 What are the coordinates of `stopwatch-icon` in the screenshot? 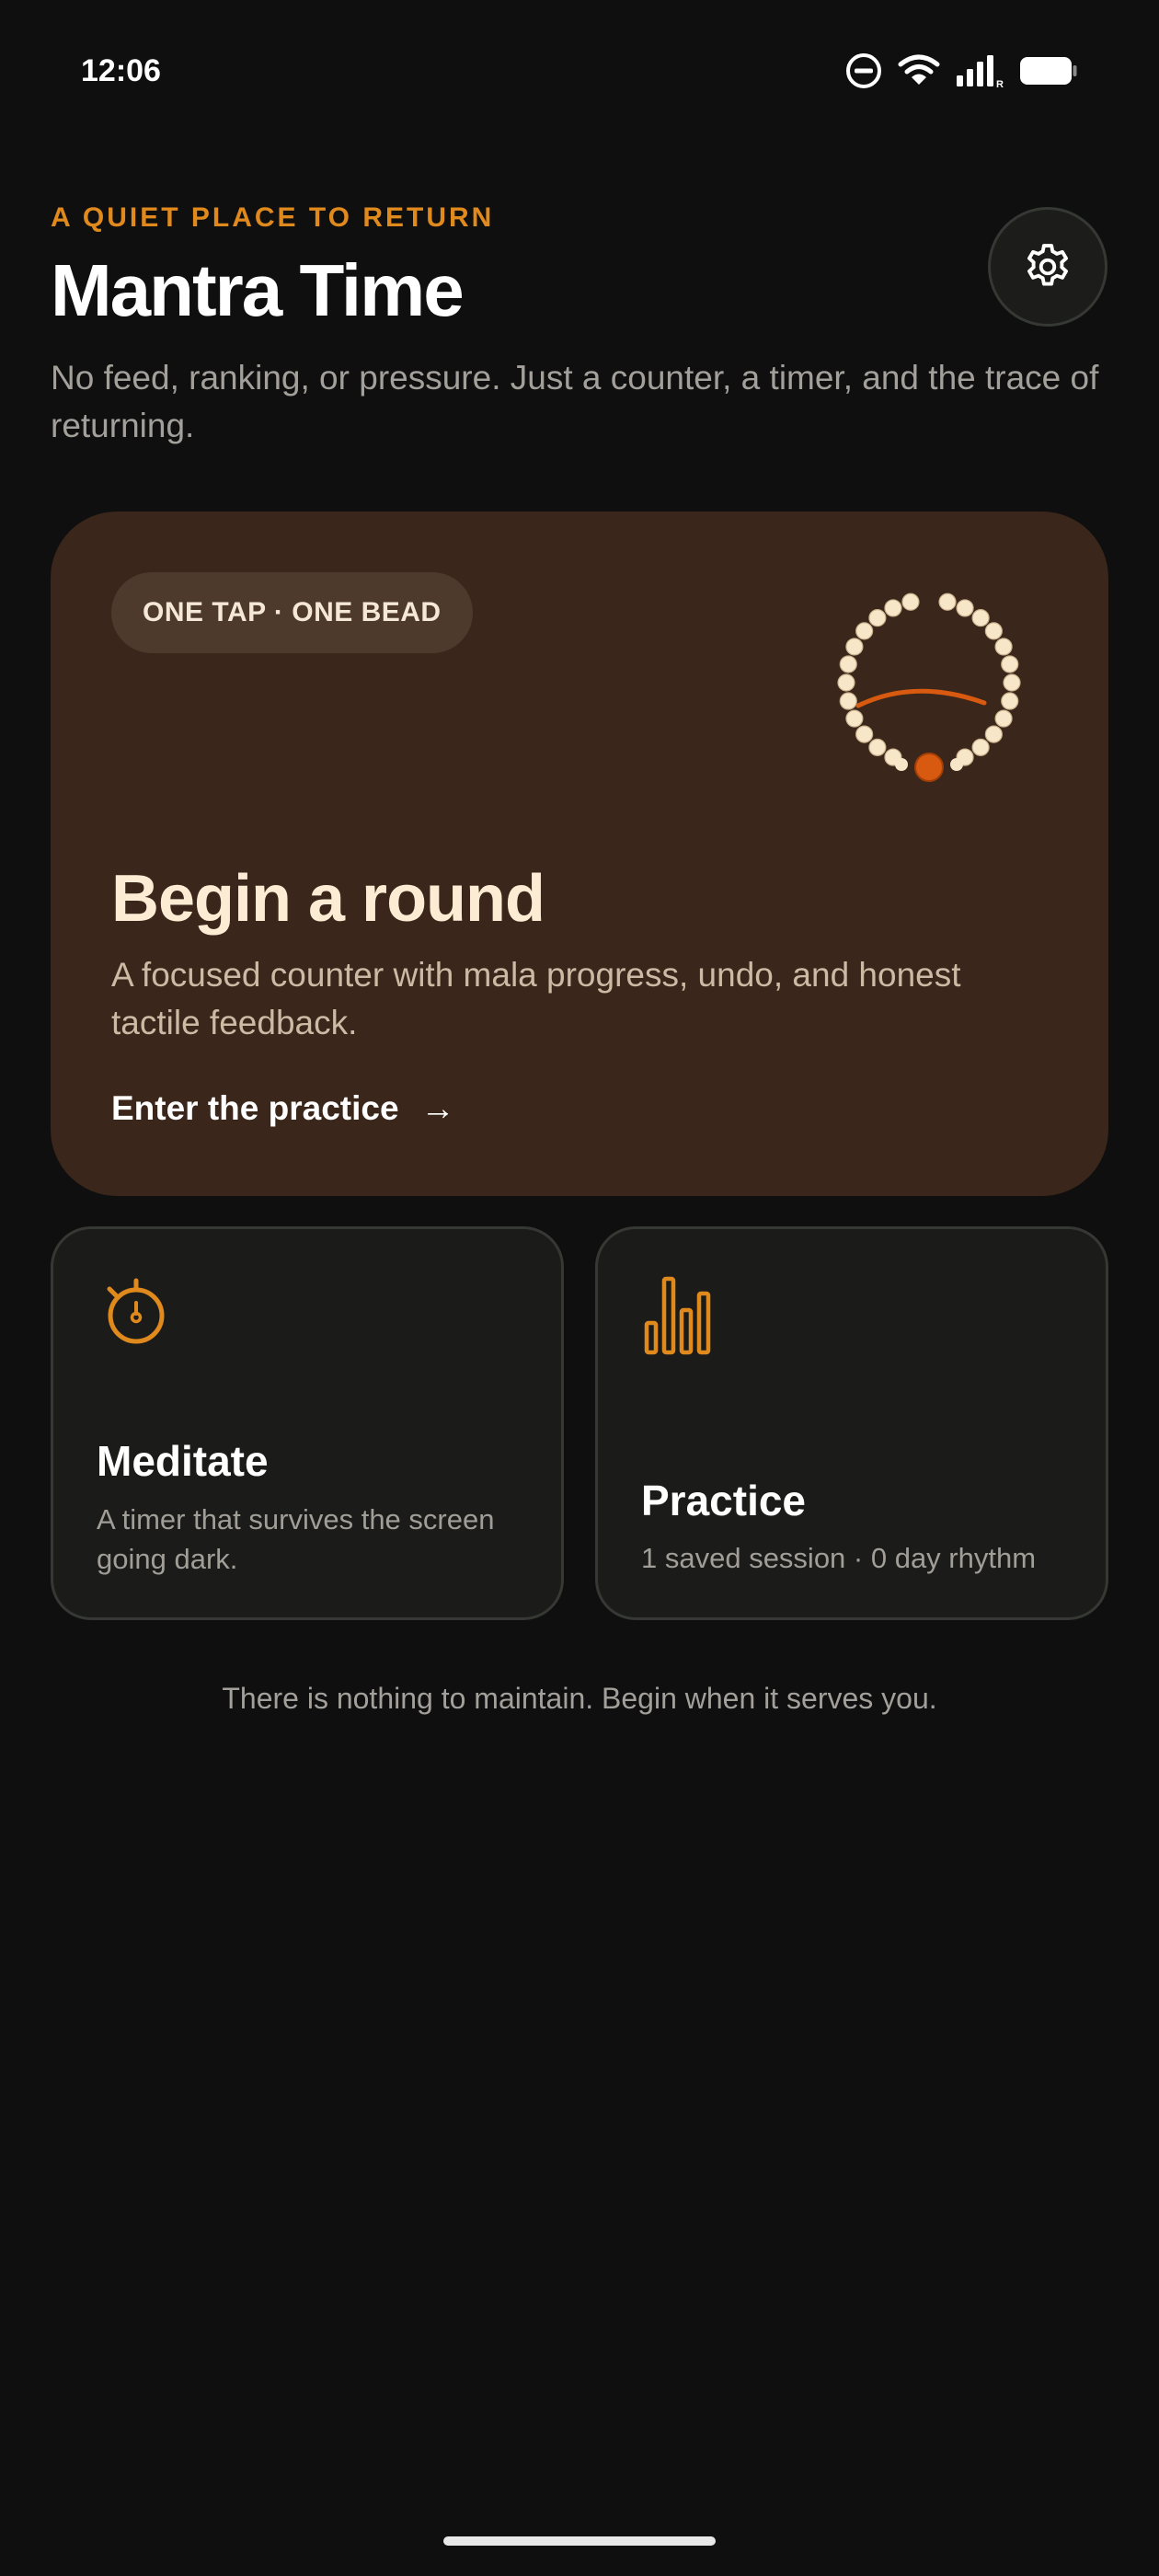 It's located at (136, 1311).